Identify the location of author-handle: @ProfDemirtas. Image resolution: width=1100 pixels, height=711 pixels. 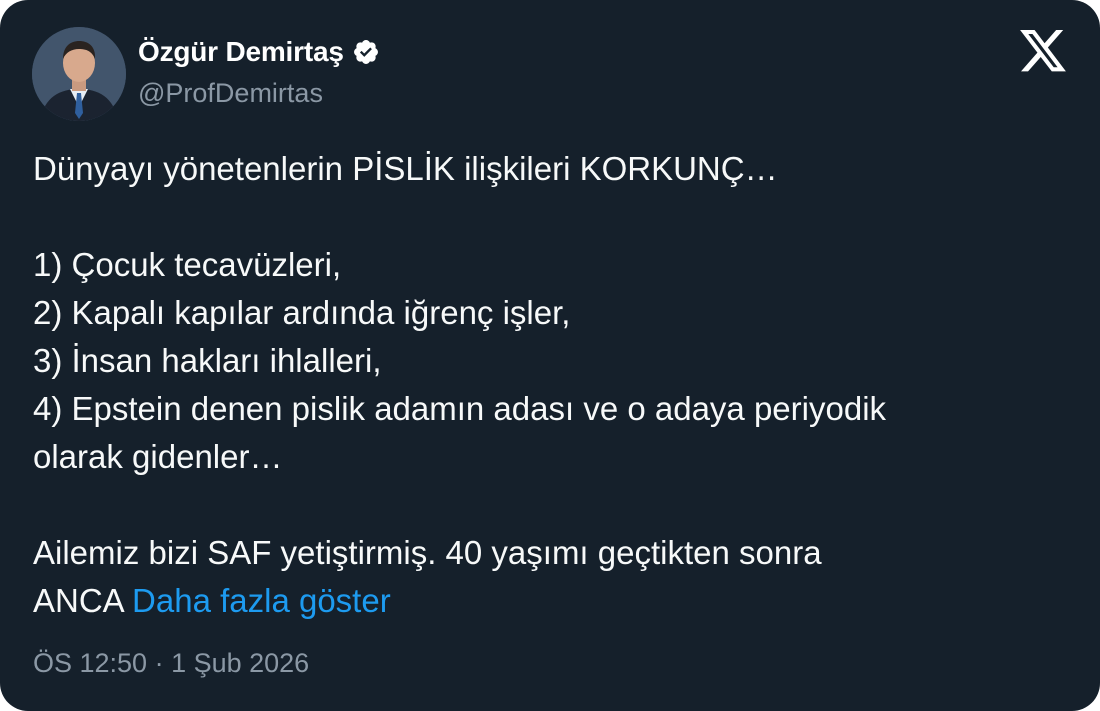
(230, 93).